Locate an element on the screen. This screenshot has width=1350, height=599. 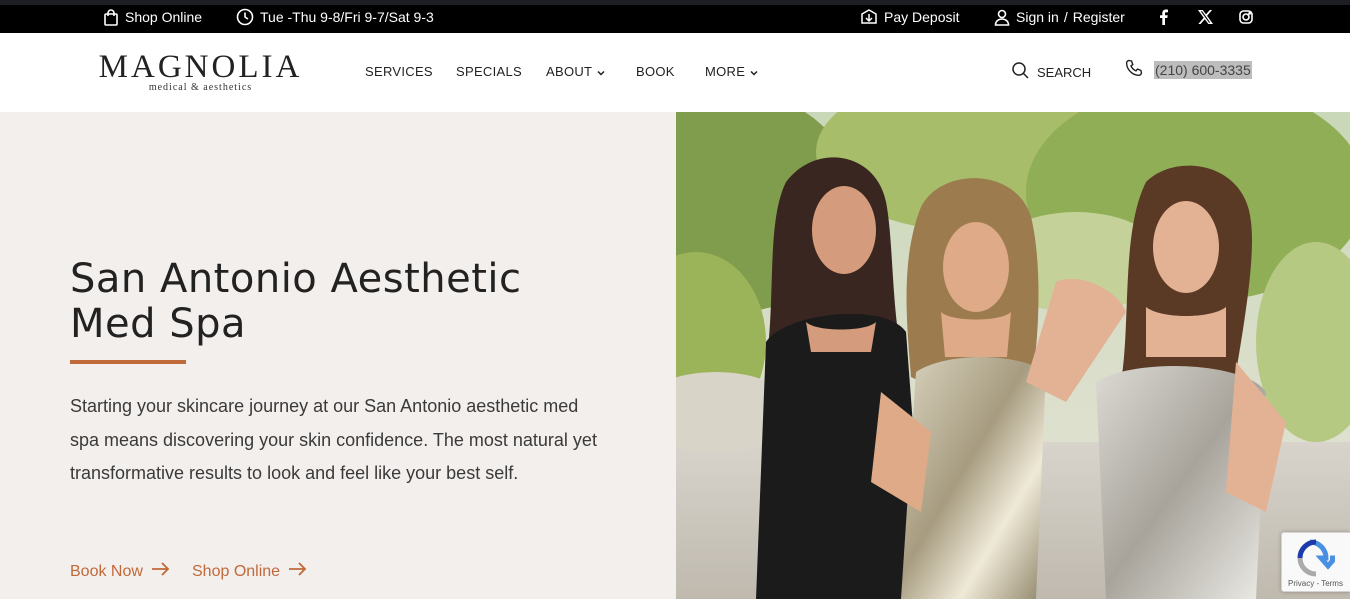
shopping-bag-icon is located at coordinates (111, 17).